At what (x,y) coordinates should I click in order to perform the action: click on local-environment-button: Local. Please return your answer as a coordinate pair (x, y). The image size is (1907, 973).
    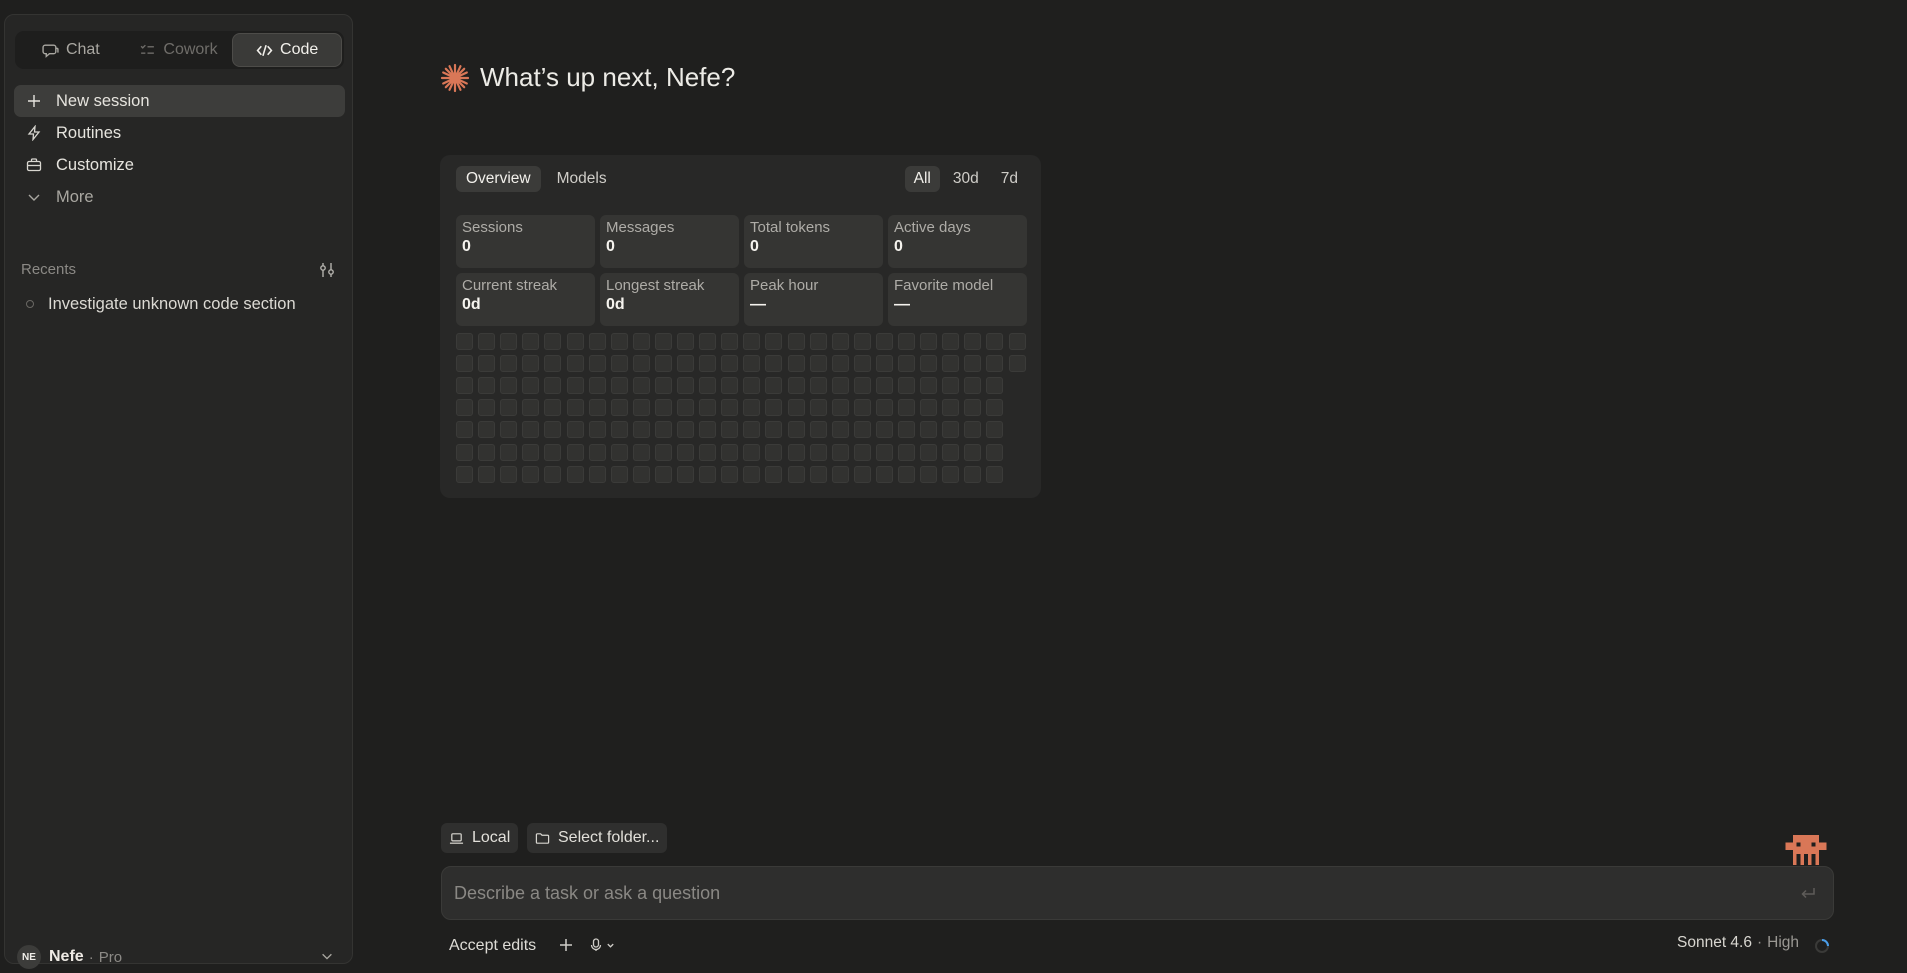
    Looking at the image, I should click on (480, 838).